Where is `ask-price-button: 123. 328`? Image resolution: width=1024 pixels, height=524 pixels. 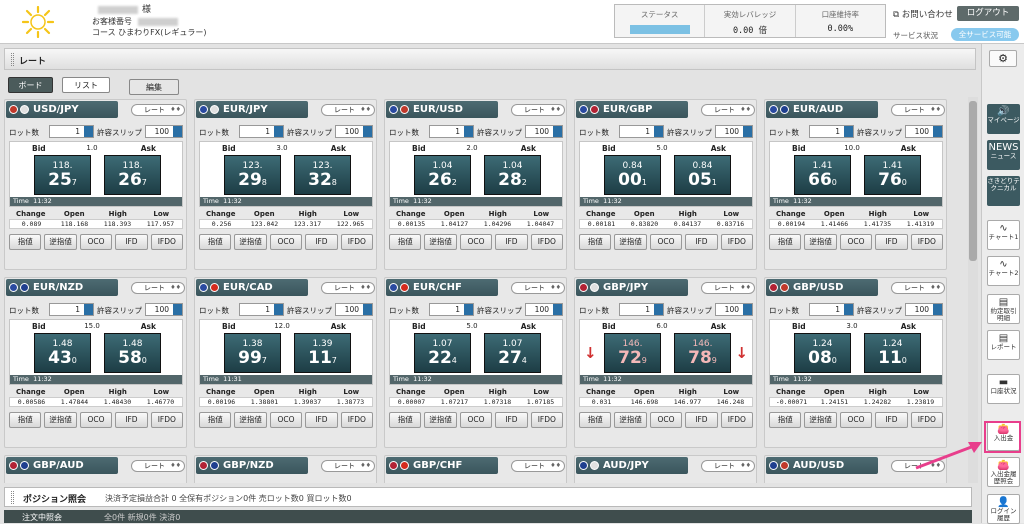 ask-price-button: 123. 328 is located at coordinates (322, 175).